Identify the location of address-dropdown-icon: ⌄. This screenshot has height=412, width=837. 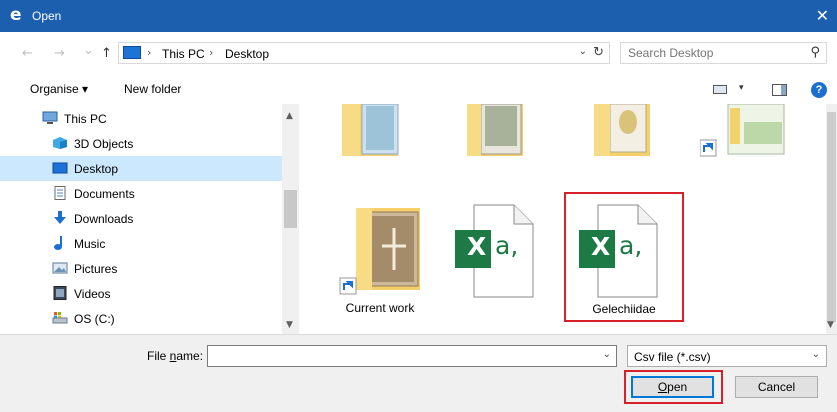
(583, 51).